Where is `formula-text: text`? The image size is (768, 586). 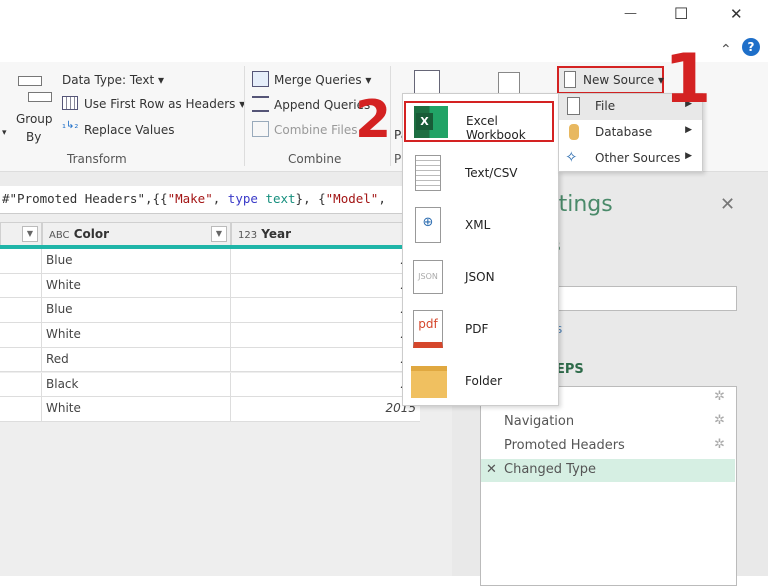
formula-text: text is located at coordinates (280, 198).